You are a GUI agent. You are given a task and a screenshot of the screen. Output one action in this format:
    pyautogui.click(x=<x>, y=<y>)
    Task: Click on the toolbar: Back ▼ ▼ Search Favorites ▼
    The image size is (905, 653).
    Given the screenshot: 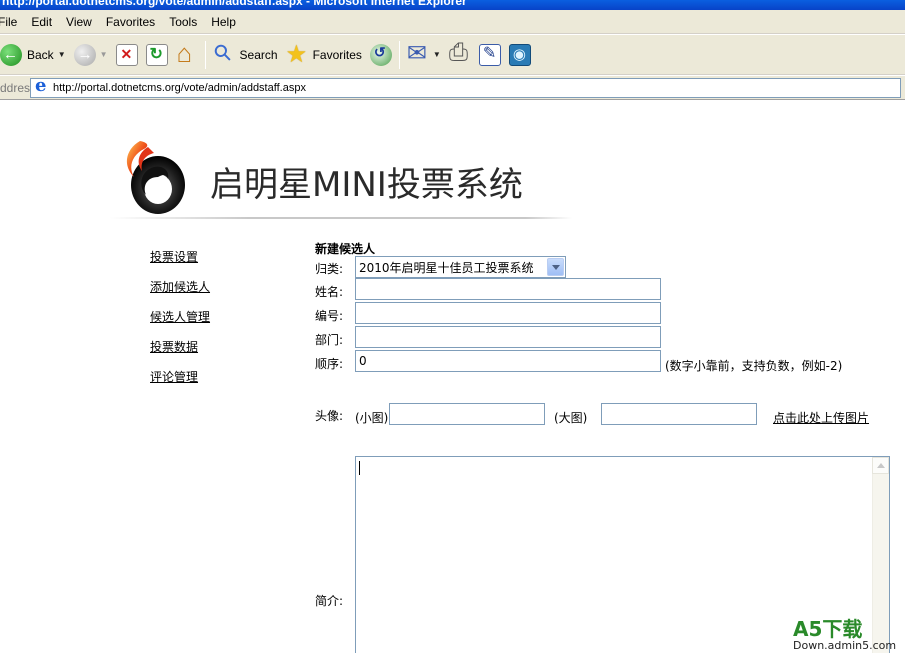 What is the action you would take?
    pyautogui.click(x=452, y=55)
    